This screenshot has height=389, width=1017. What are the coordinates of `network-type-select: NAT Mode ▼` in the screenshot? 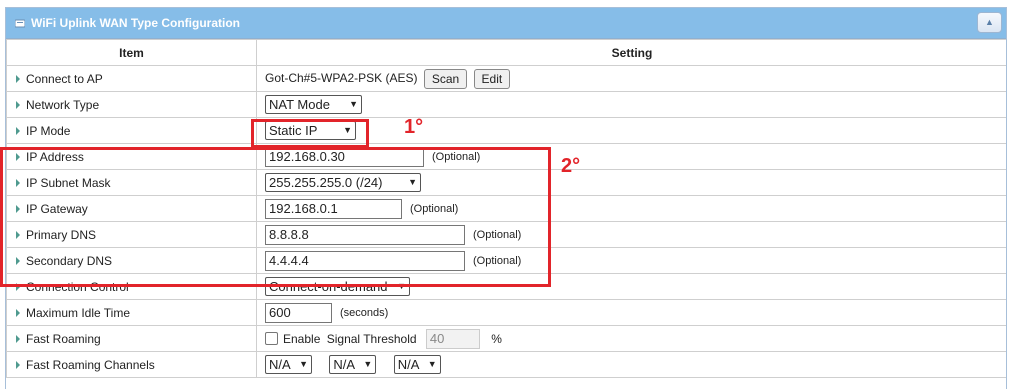 It's located at (313, 104).